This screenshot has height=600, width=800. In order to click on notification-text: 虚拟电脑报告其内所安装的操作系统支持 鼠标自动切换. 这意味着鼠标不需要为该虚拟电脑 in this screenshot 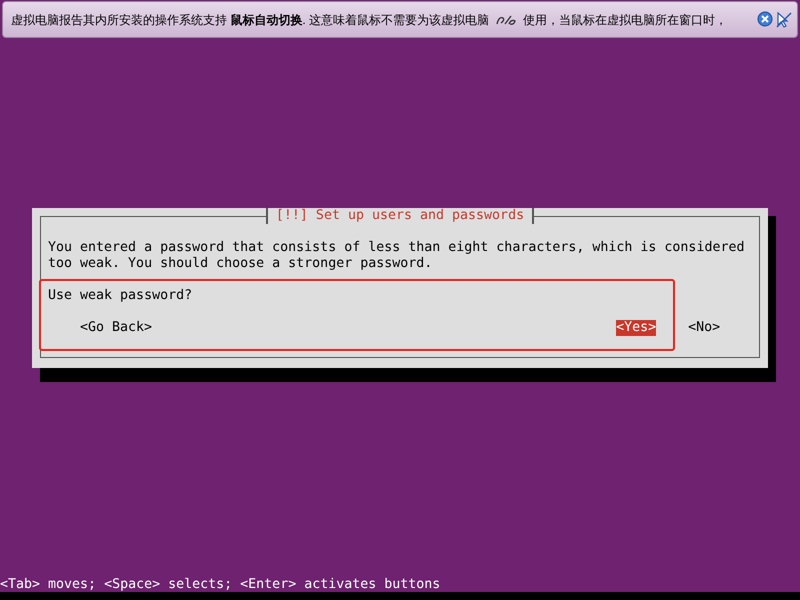, I will do `click(250, 20)`.